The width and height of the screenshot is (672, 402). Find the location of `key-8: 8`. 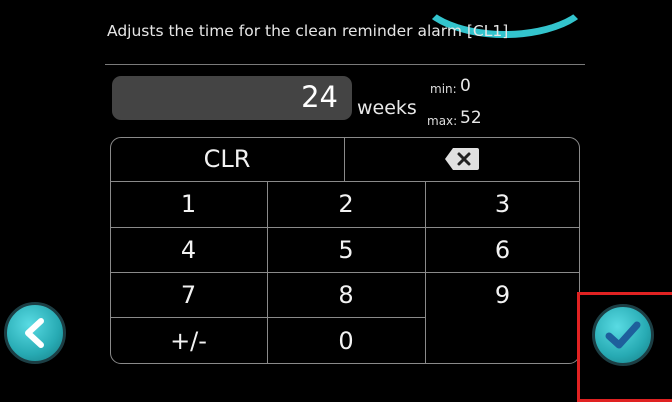

key-8: 8 is located at coordinates (346, 294).